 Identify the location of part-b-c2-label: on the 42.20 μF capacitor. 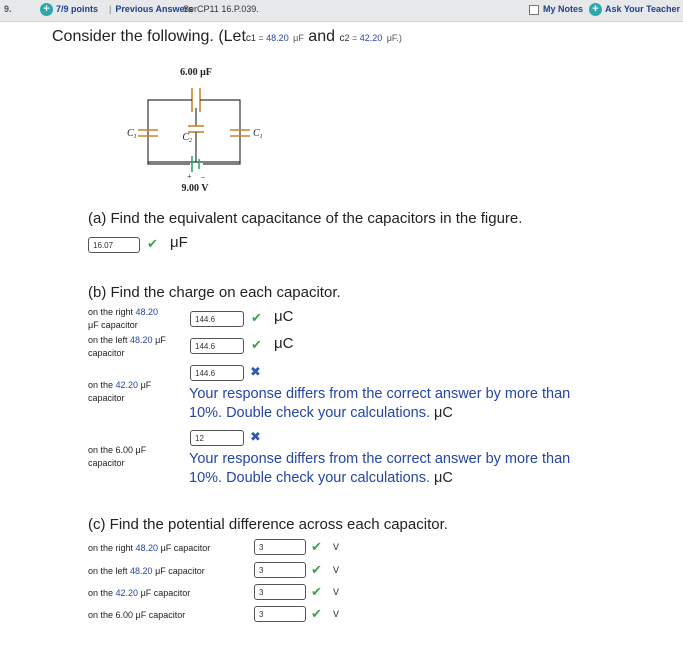
(119, 392).